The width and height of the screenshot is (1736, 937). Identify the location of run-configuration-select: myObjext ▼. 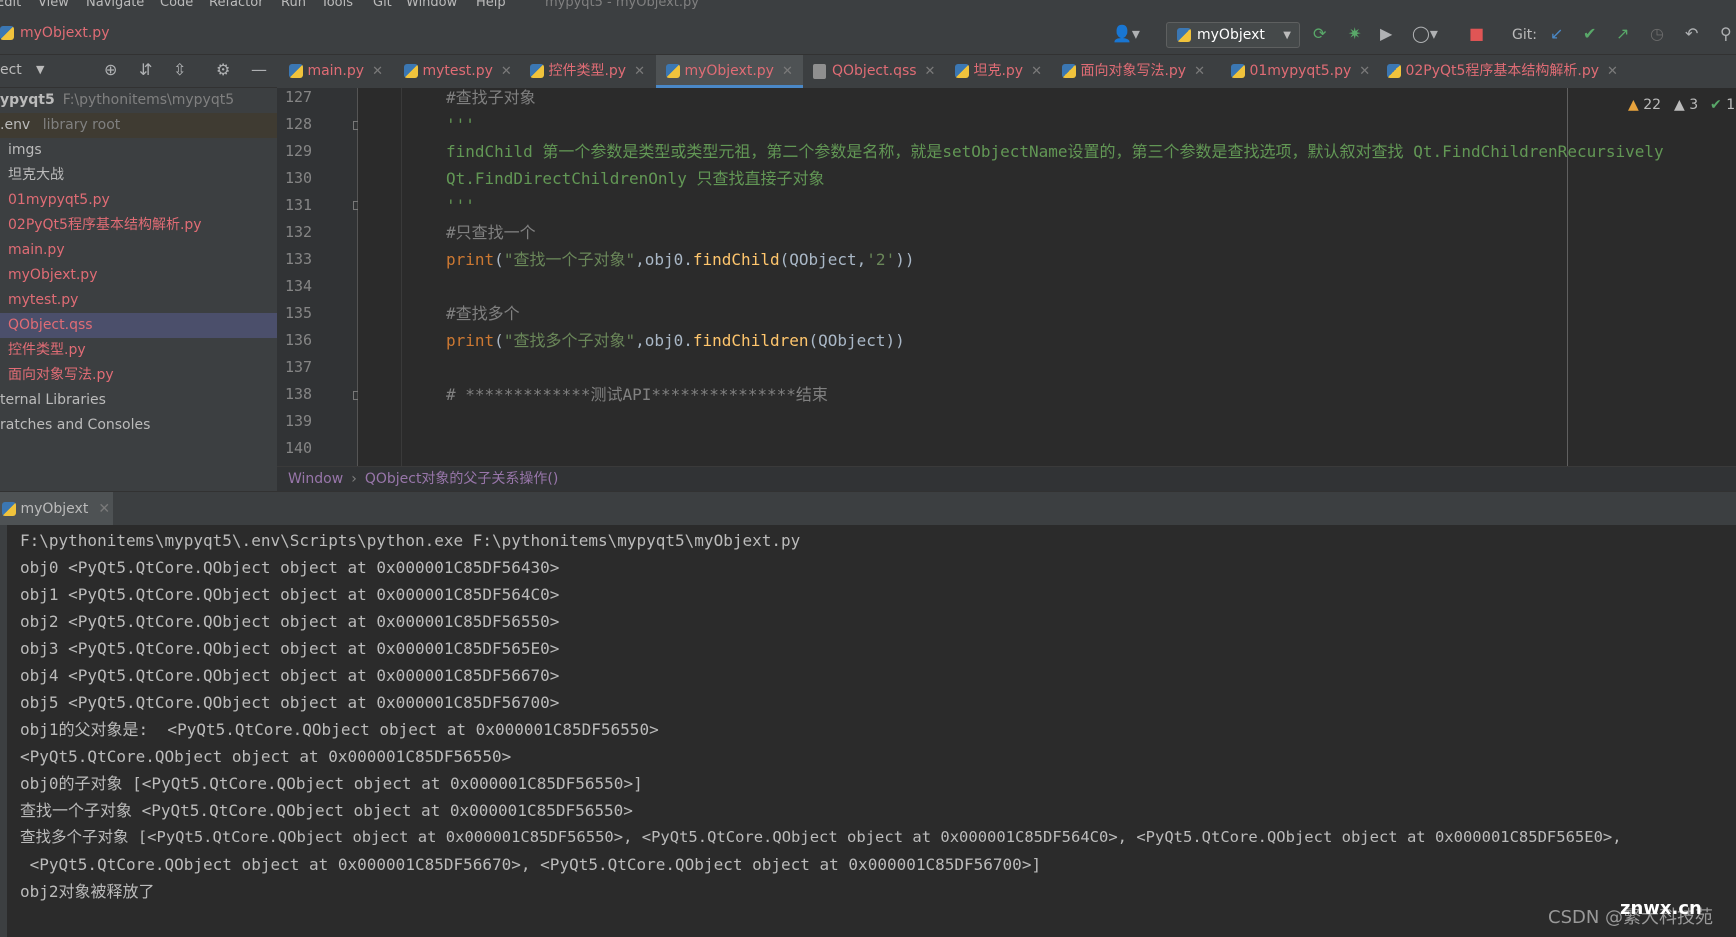
(1233, 35).